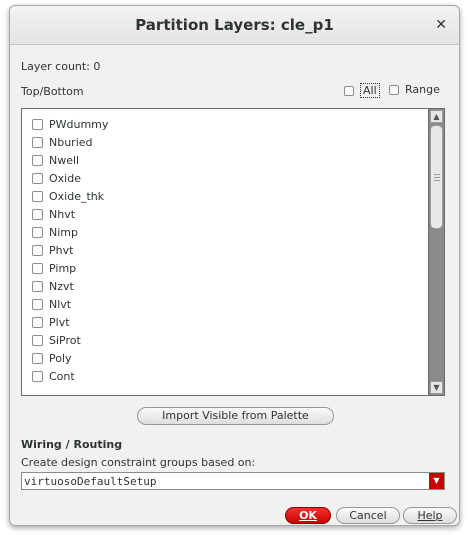 This screenshot has width=470, height=535. Describe the element at coordinates (436, 252) in the screenshot. I see `vertical-scrollbar: ▲ ▼` at that location.